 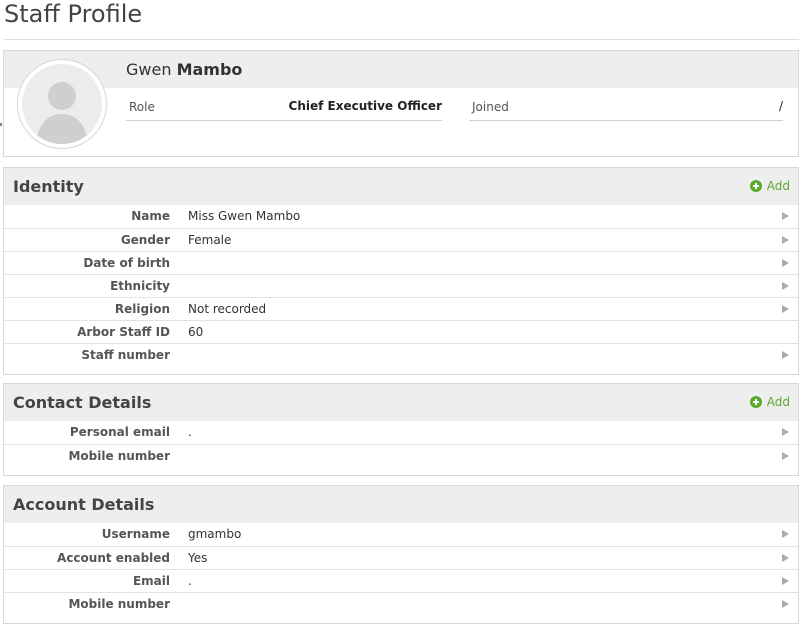 I want to click on row-label: Arbor Staff ID, so click(x=123, y=332).